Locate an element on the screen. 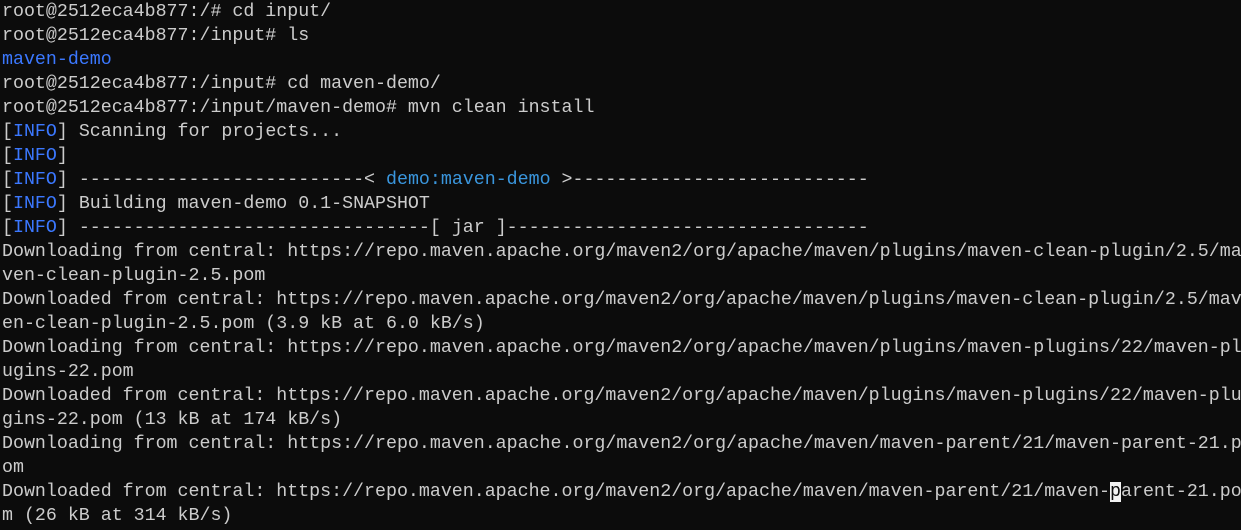 The image size is (1241, 530). terminal-cursor: p is located at coordinates (1116, 492).